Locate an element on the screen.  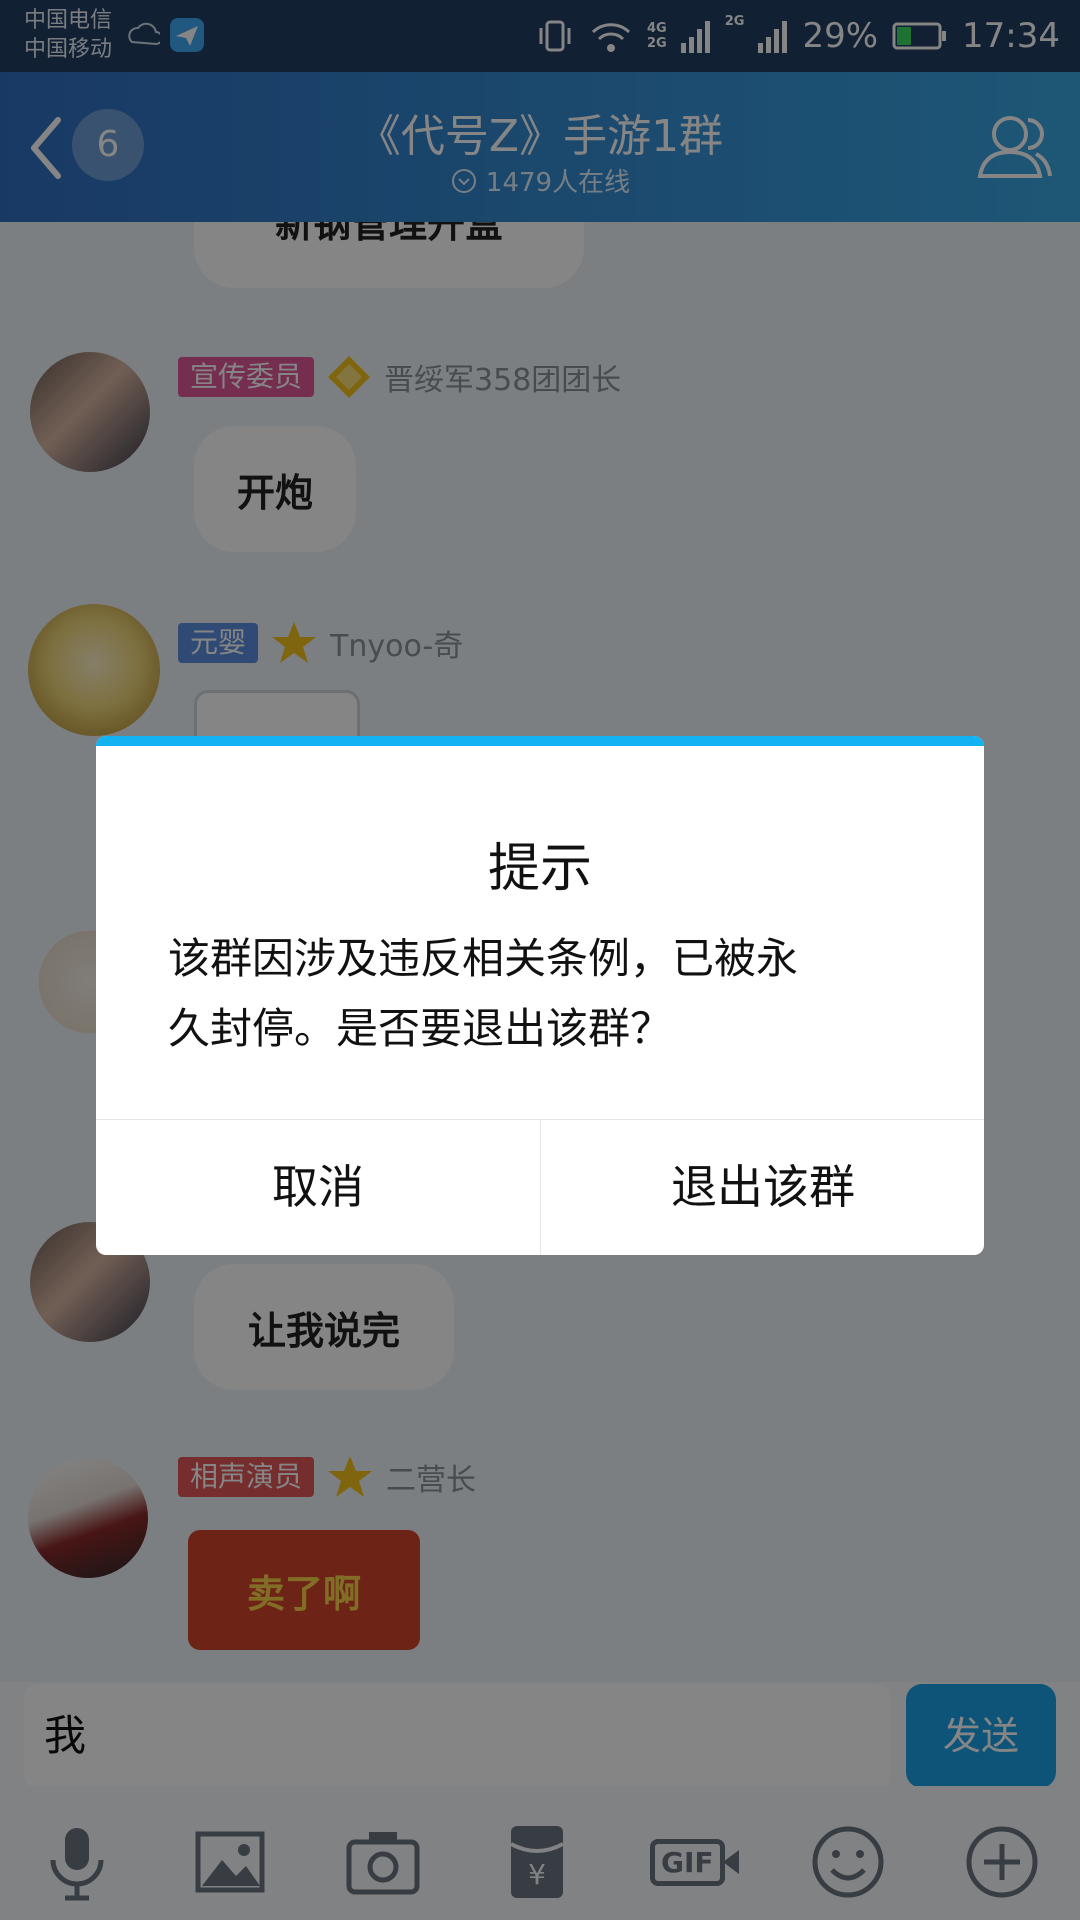
dialog-message-line-1: 该群因涉及违反相关条例，已被永 is located at coordinates (483, 958).